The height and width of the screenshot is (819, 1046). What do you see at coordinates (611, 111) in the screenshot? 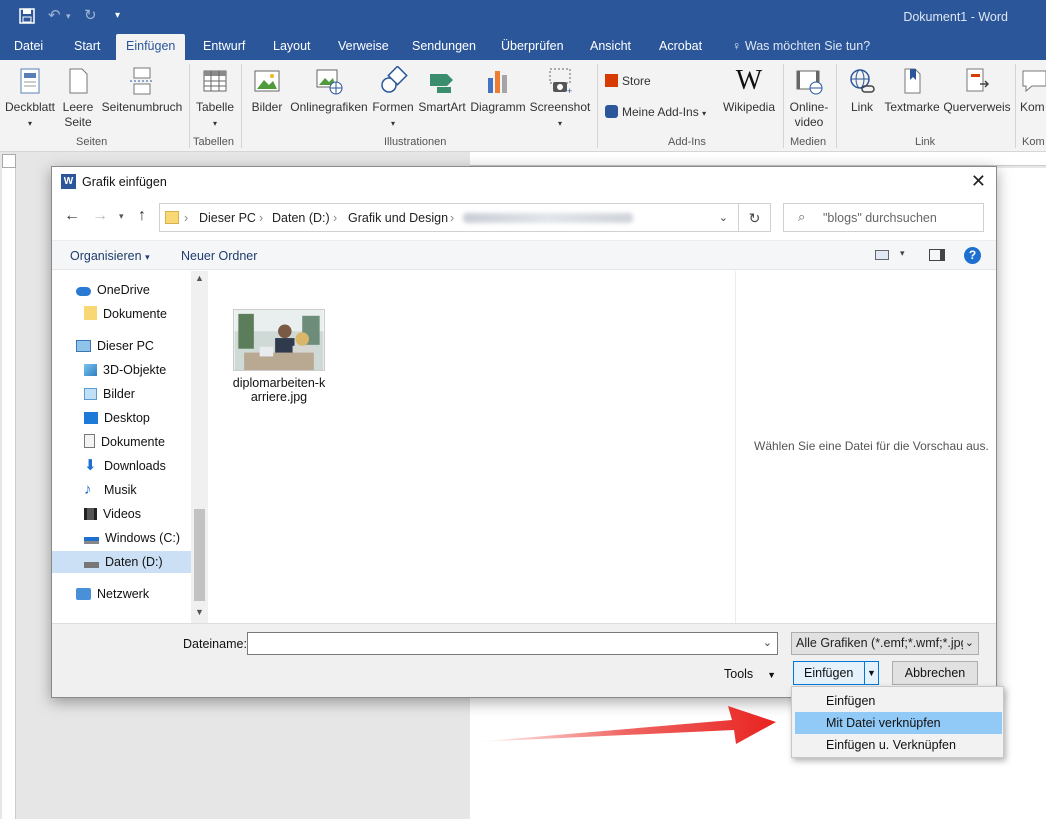
I see `addins-icon` at bounding box center [611, 111].